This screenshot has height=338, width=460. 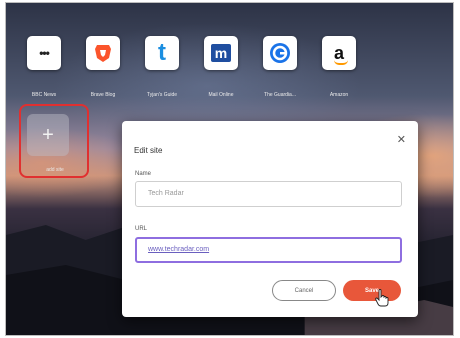 I want to click on save-button: Save, so click(x=372, y=290).